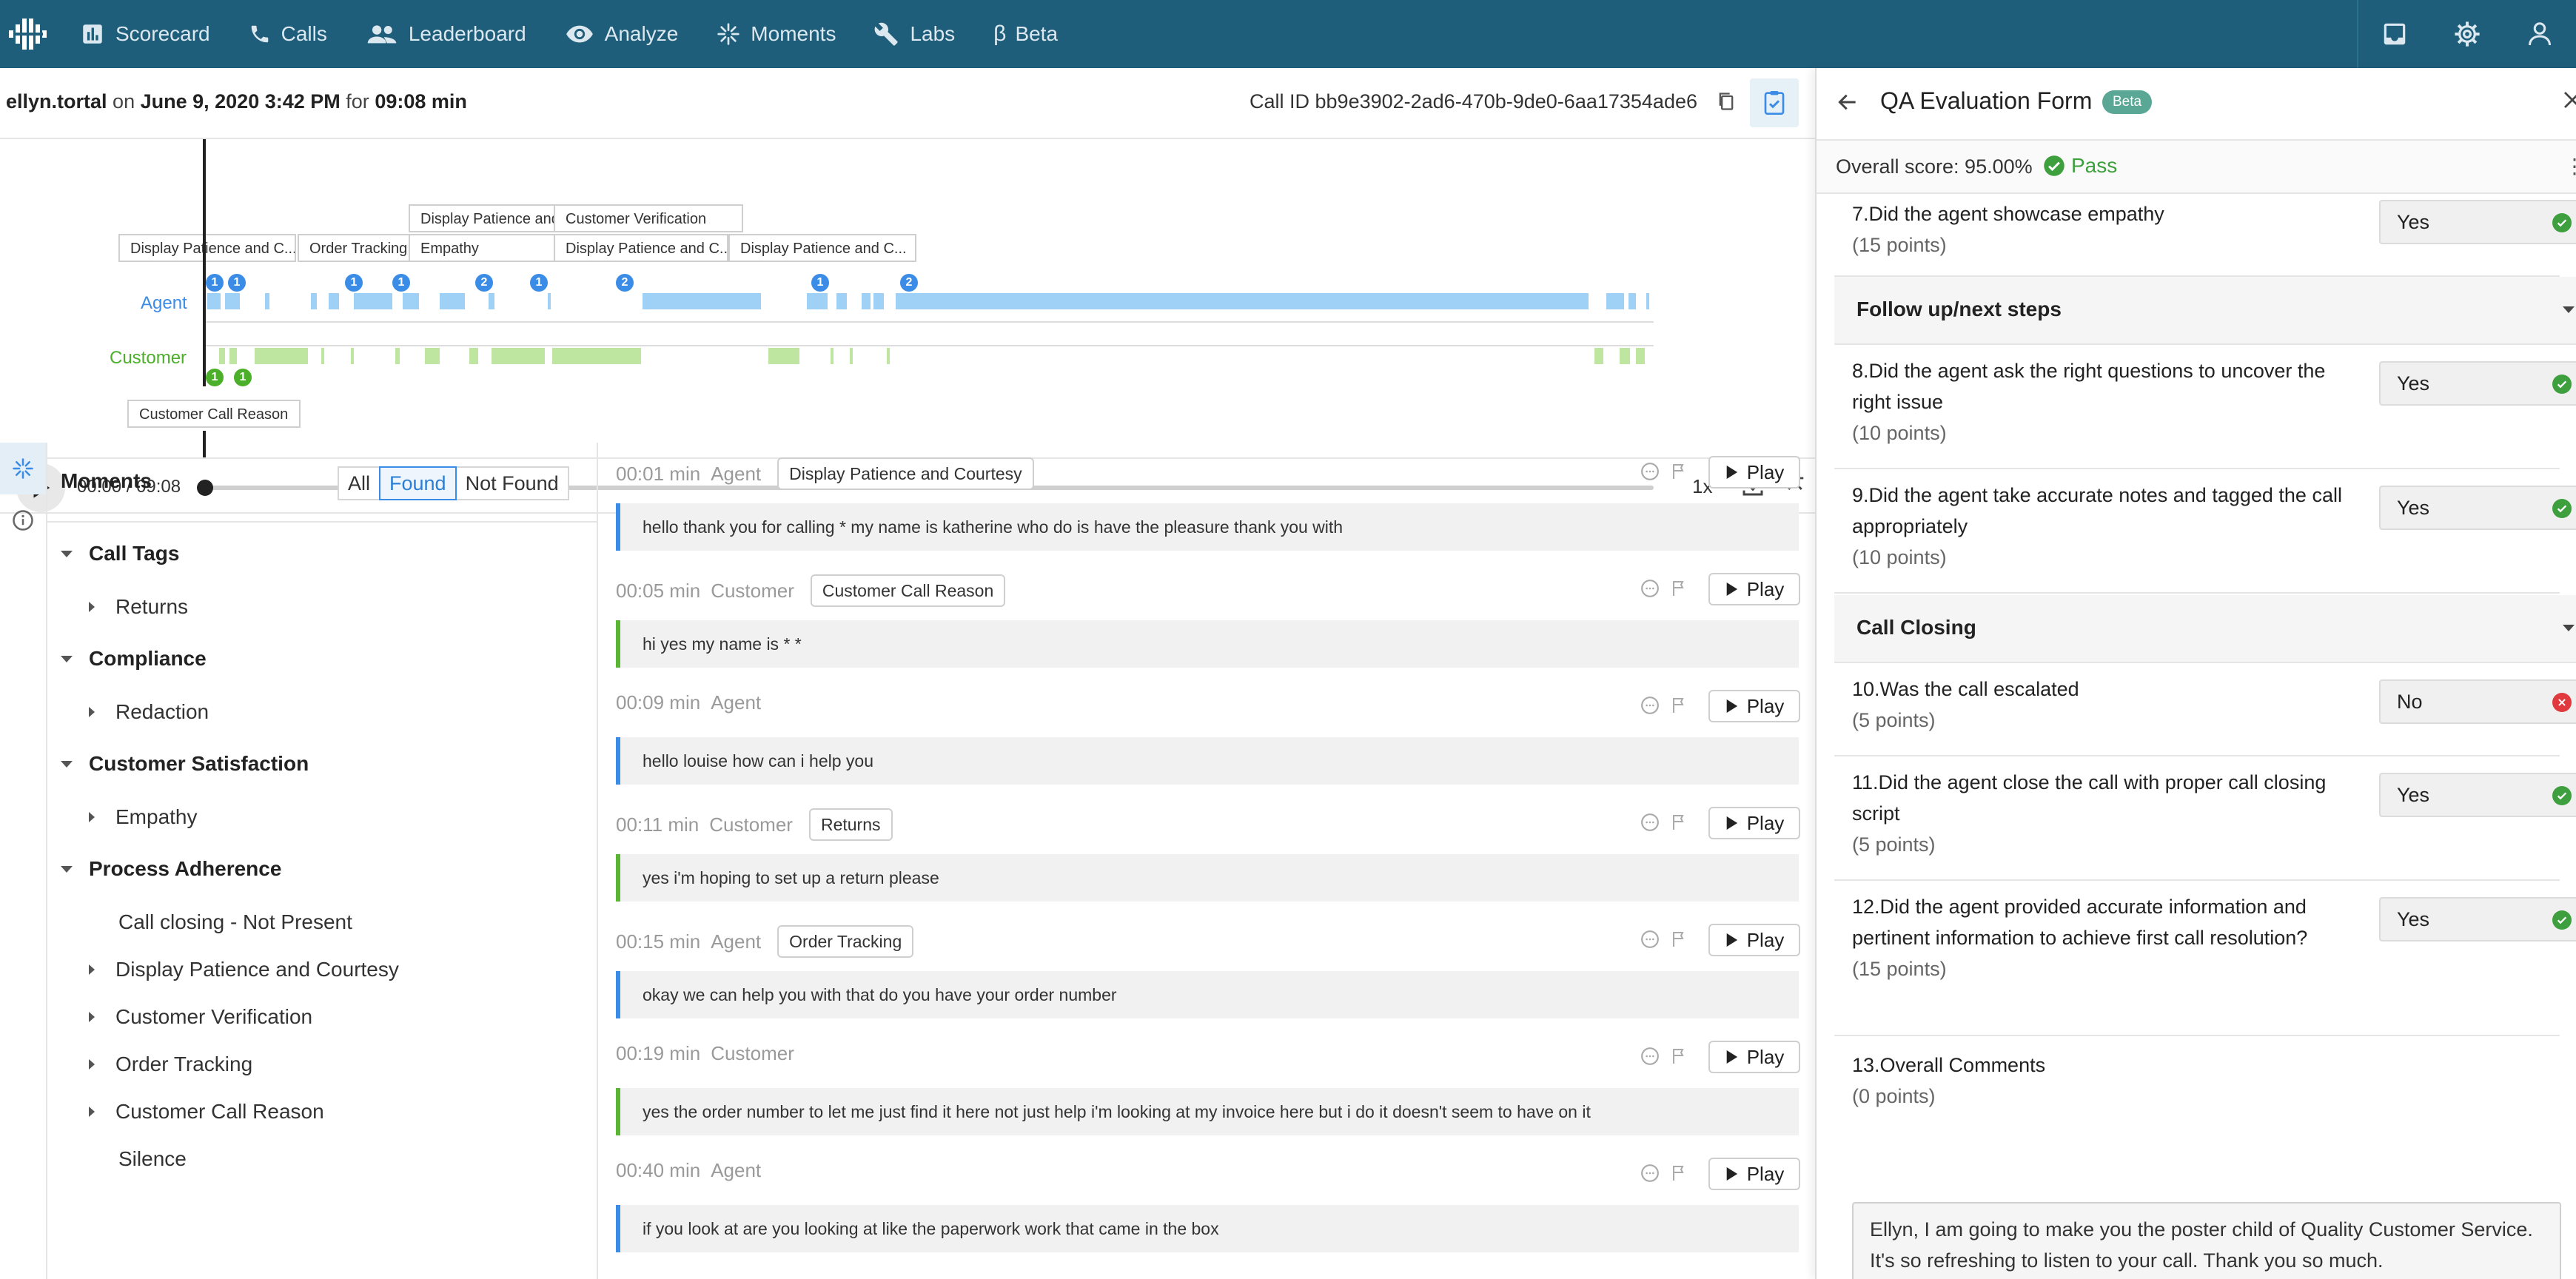  I want to click on overall-score: Overall score: 95.00%, so click(1934, 166).